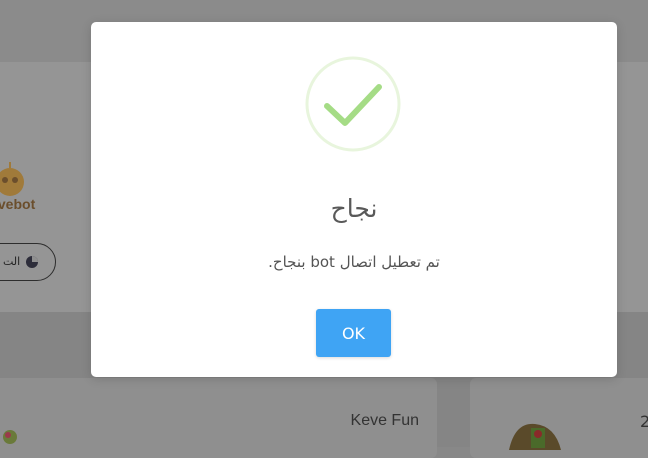  I want to click on dialog-title: نجاح, so click(354, 208).